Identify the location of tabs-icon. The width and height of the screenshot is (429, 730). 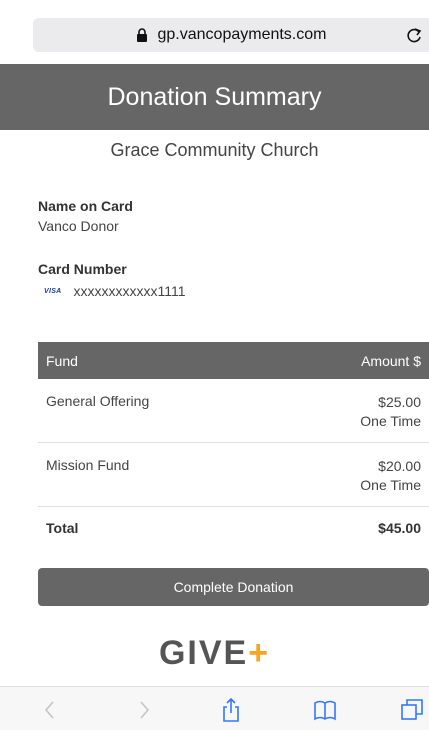
(412, 710).